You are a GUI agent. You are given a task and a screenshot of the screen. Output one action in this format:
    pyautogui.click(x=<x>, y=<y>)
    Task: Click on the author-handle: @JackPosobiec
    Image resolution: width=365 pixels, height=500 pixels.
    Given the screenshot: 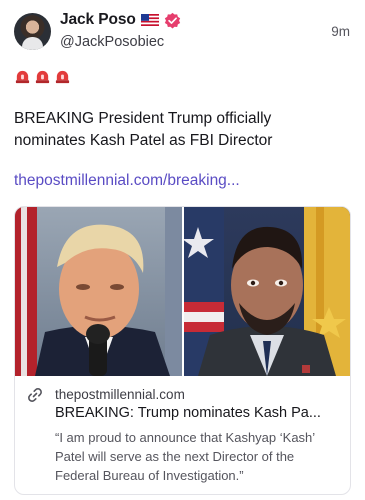 What is the action you would take?
    pyautogui.click(x=112, y=42)
    